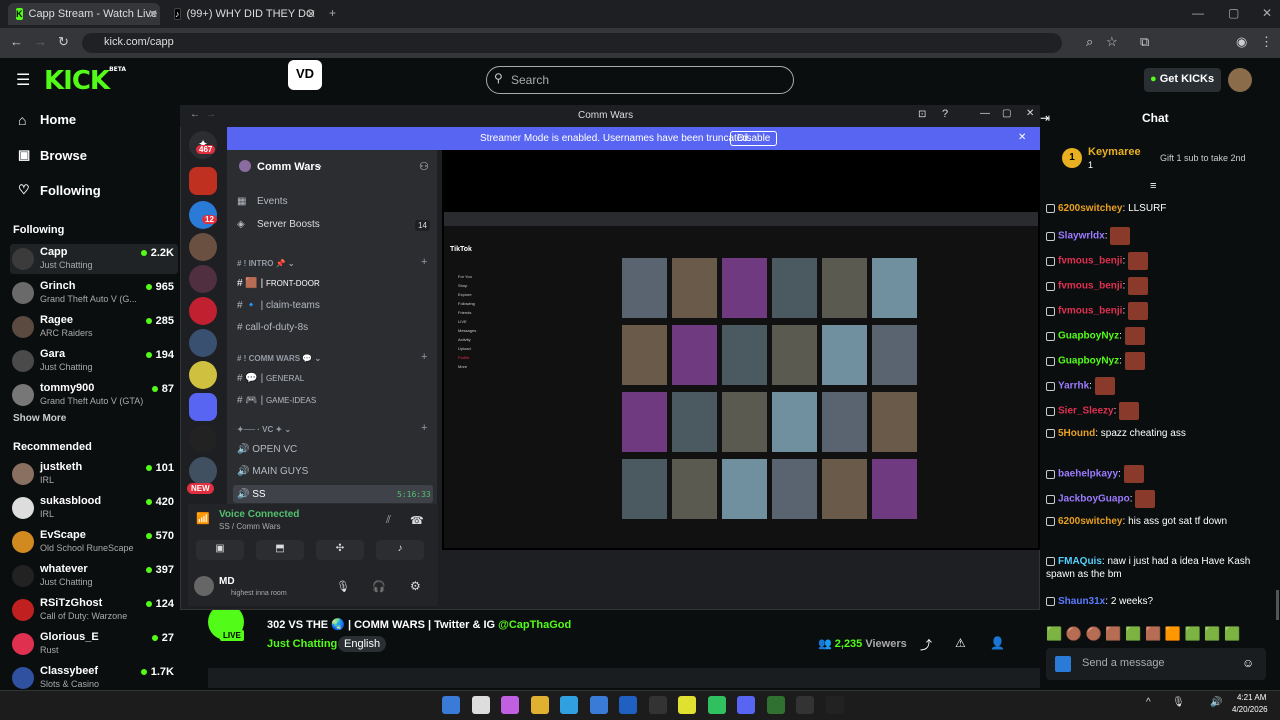 The width and height of the screenshot is (1280, 720). What do you see at coordinates (195, 114) in the screenshot?
I see `discord-back-icon: ←` at bounding box center [195, 114].